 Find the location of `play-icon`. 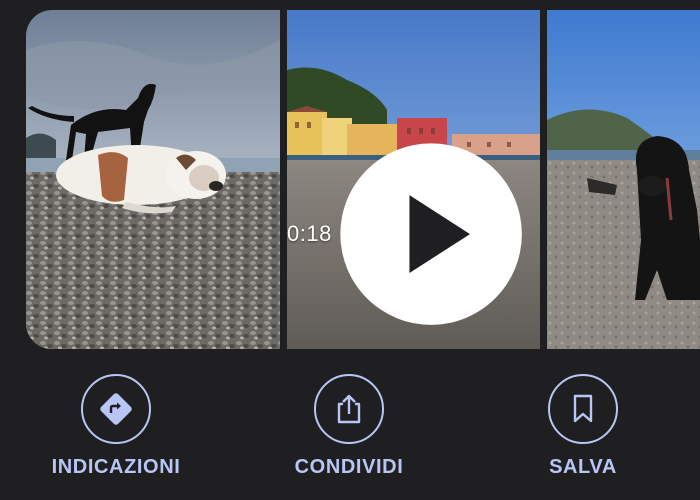

play-icon is located at coordinates (431, 234).